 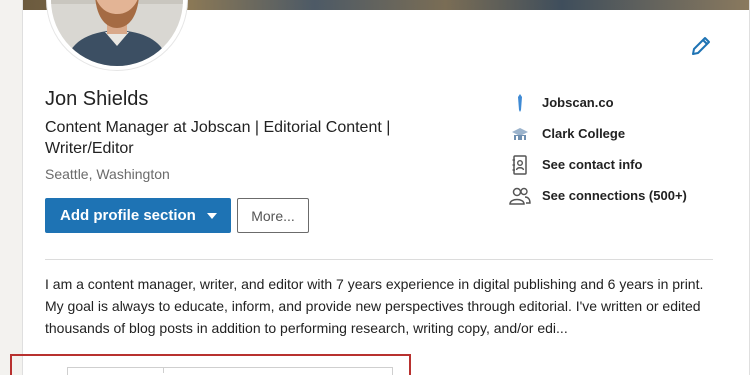 I want to click on add-profile-section-button: Add profile section, so click(x=138, y=215).